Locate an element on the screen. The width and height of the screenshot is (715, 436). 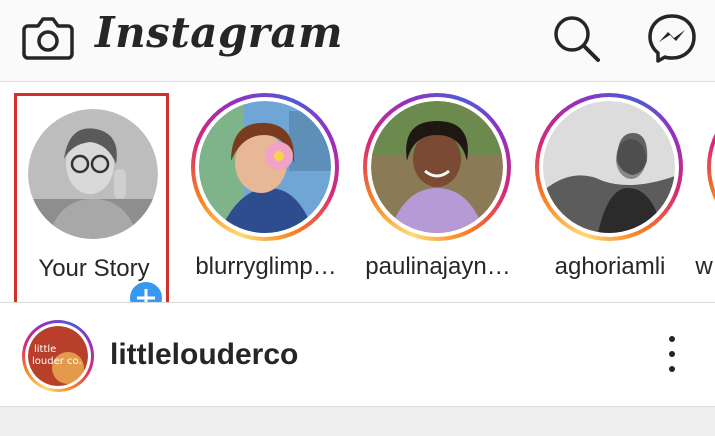
more-options-icon is located at coordinates (672, 354).